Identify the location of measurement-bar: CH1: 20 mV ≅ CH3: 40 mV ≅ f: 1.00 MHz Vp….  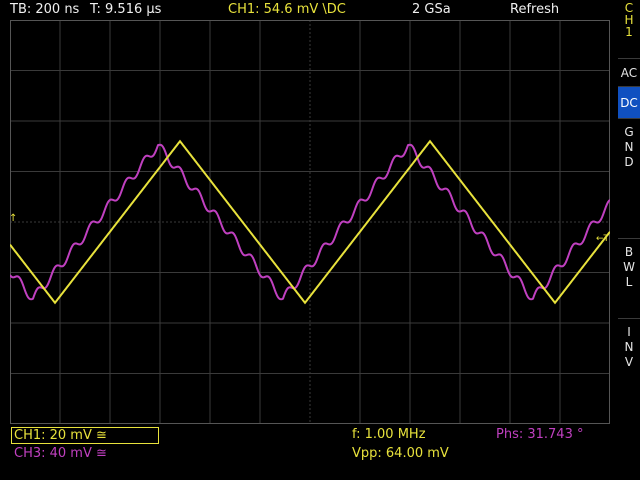
(320, 452).